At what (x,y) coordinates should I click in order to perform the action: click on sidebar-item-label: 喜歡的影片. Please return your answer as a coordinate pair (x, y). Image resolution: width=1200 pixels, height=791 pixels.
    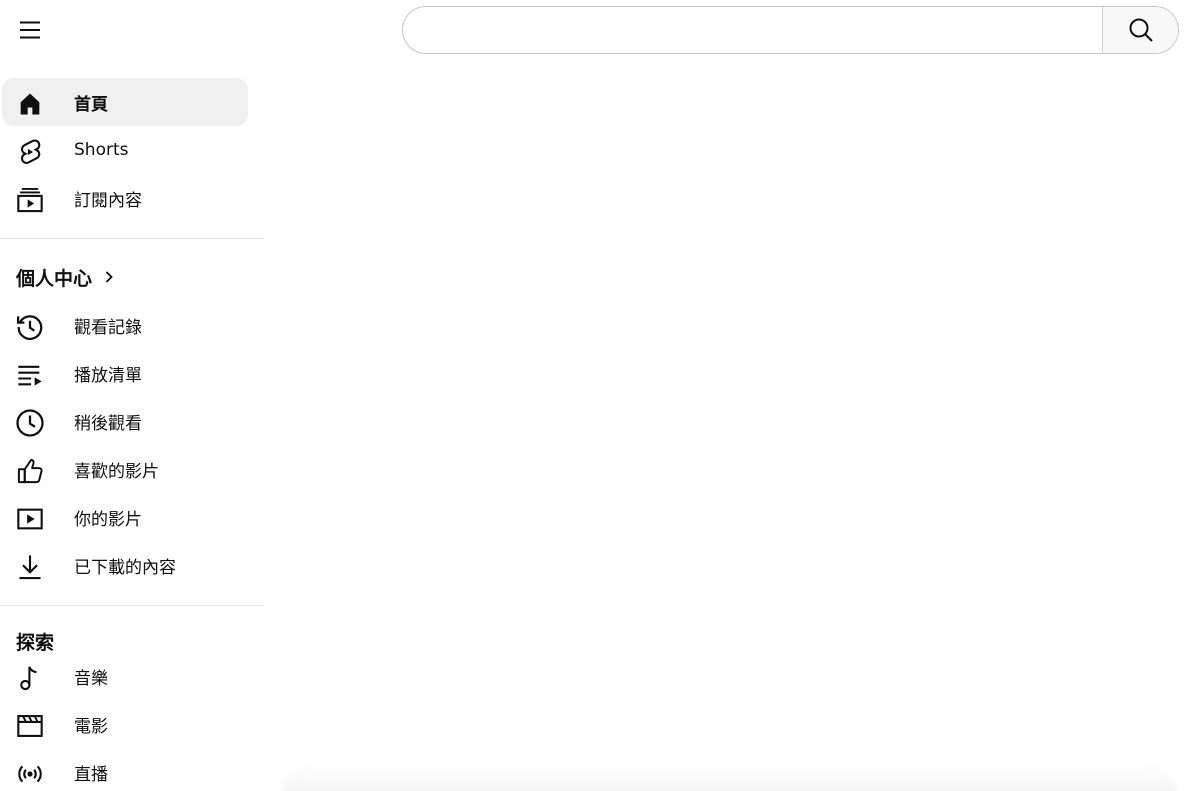
    Looking at the image, I should click on (116, 471).